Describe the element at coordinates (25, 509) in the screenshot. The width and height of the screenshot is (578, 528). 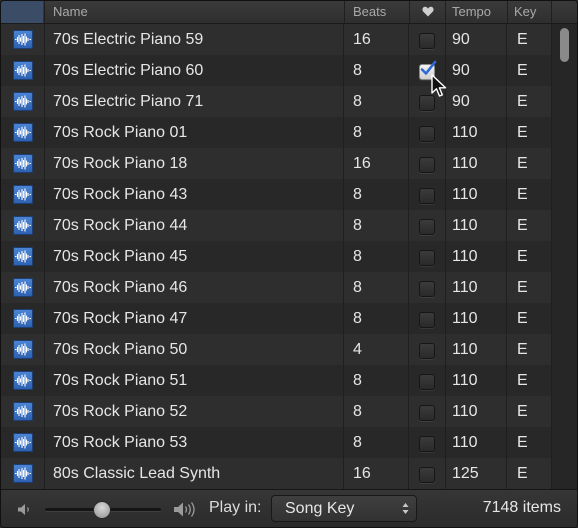
I see `speaker-low-icon` at that location.